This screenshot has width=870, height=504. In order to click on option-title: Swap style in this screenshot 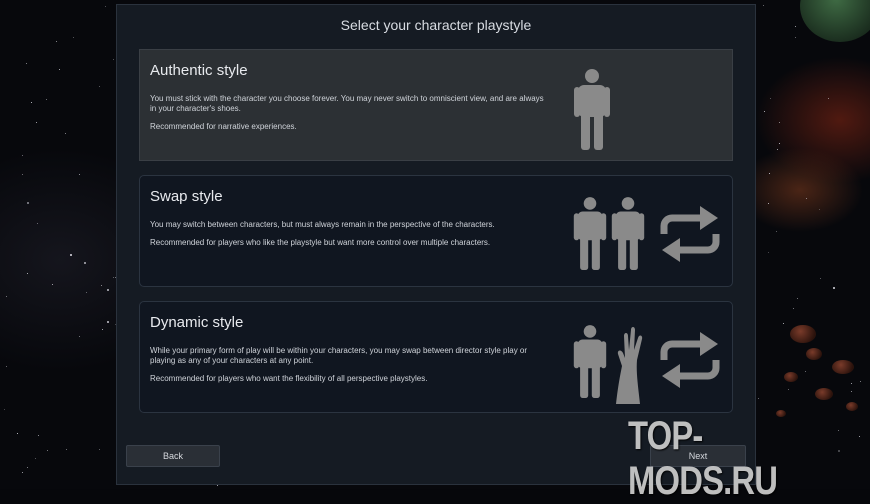, I will do `click(186, 196)`.